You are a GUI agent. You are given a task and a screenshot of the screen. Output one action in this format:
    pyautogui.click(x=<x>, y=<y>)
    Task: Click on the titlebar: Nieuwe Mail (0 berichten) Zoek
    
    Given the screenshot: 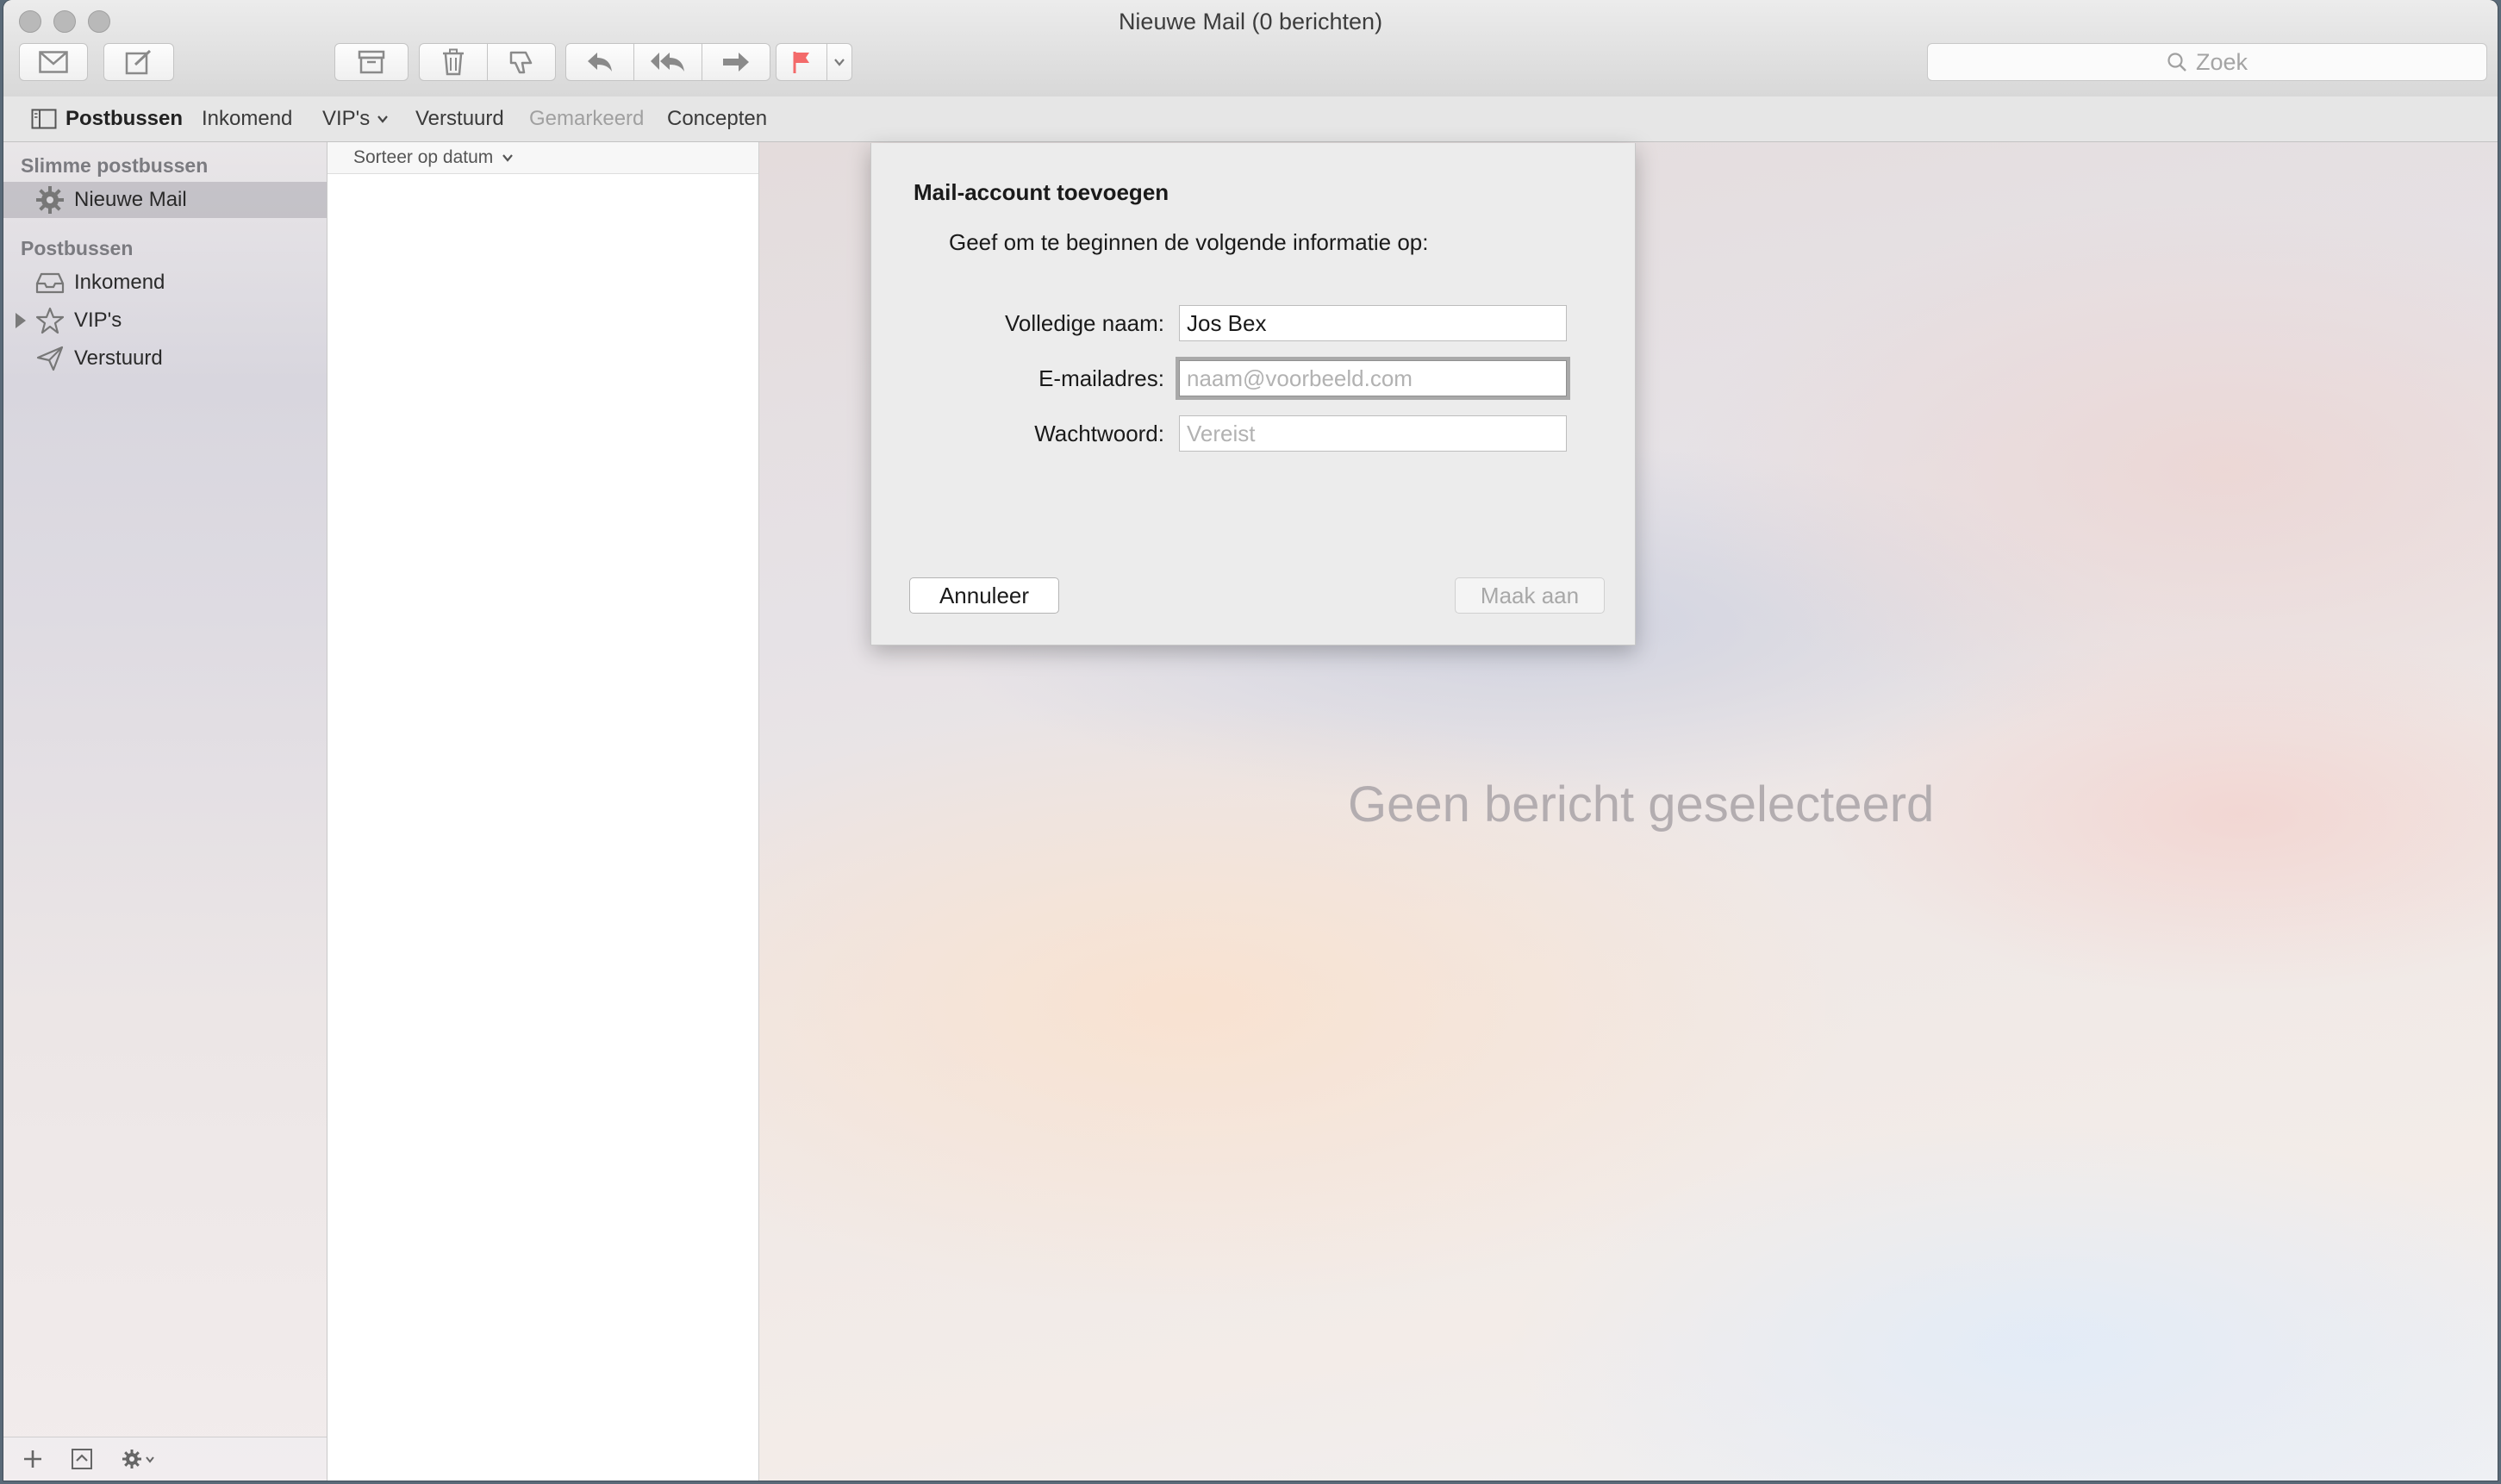 What is the action you would take?
    pyautogui.click(x=1250, y=49)
    